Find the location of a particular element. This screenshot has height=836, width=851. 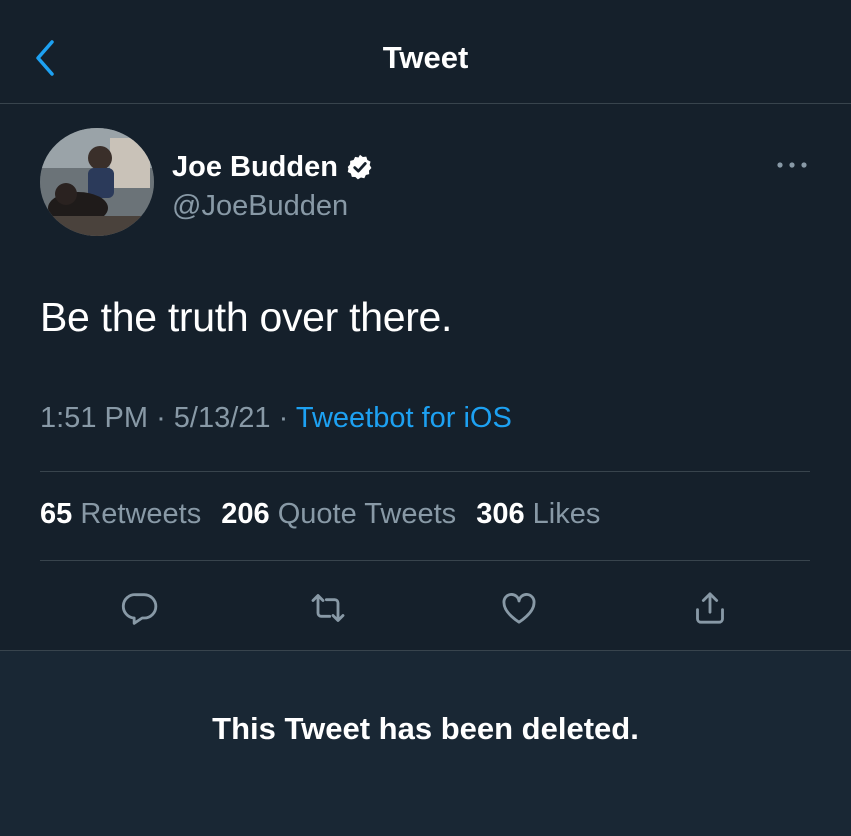

author-name-row: Joe Budden is located at coordinates (273, 167).